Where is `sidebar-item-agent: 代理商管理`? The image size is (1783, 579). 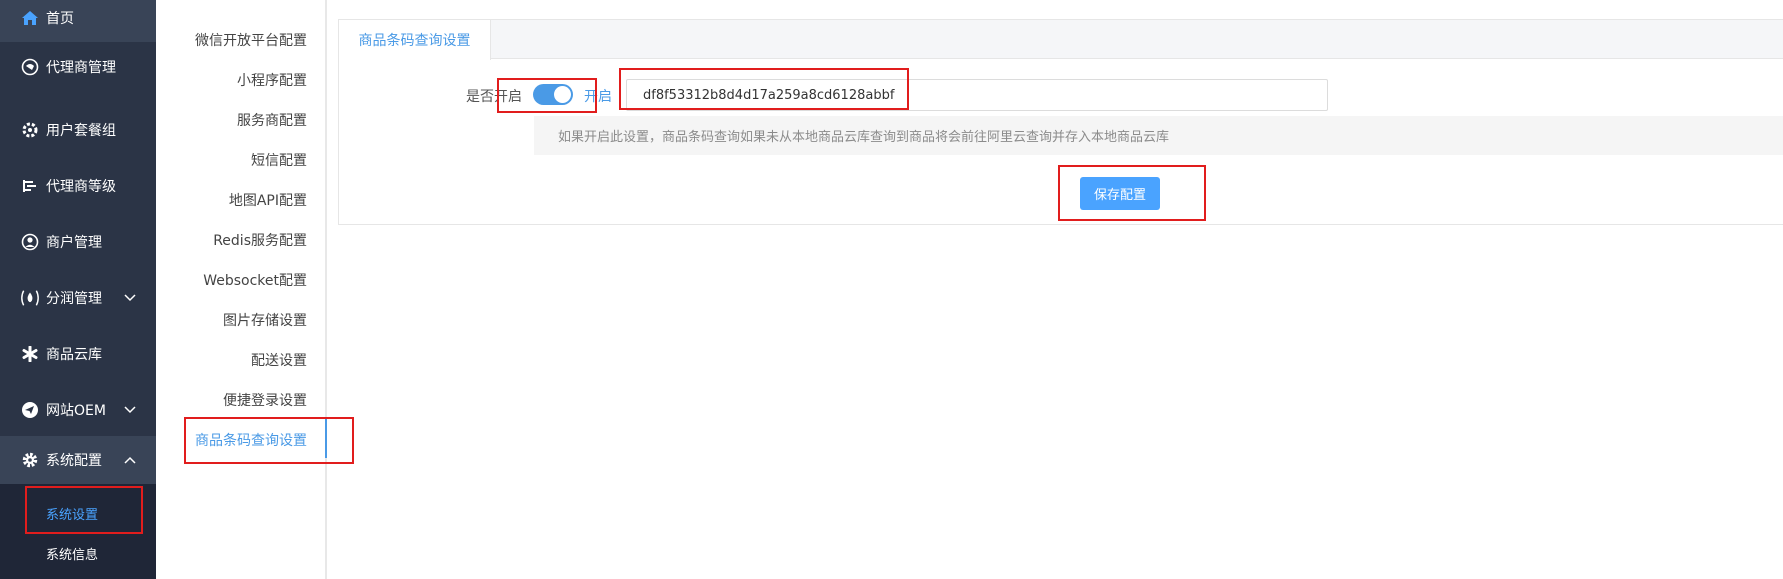 sidebar-item-agent: 代理商管理 is located at coordinates (78, 66).